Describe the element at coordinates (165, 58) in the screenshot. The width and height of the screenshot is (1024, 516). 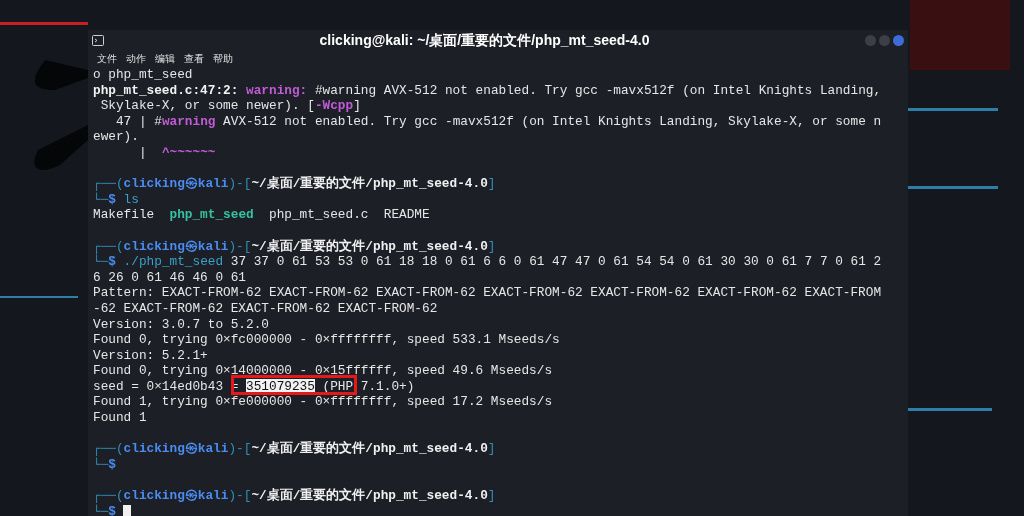
I see `menu-item: 编辑` at that location.